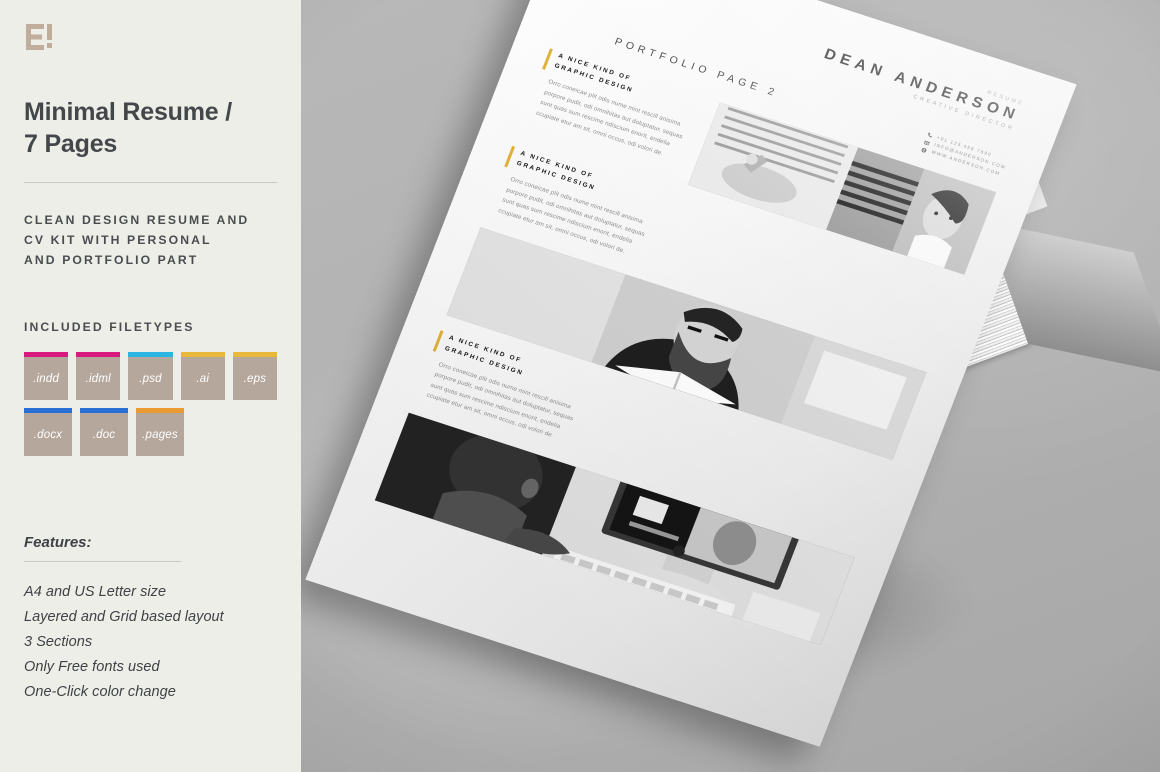 This screenshot has height=772, width=1160. Describe the element at coordinates (102, 562) in the screenshot. I see `features-divider` at that location.